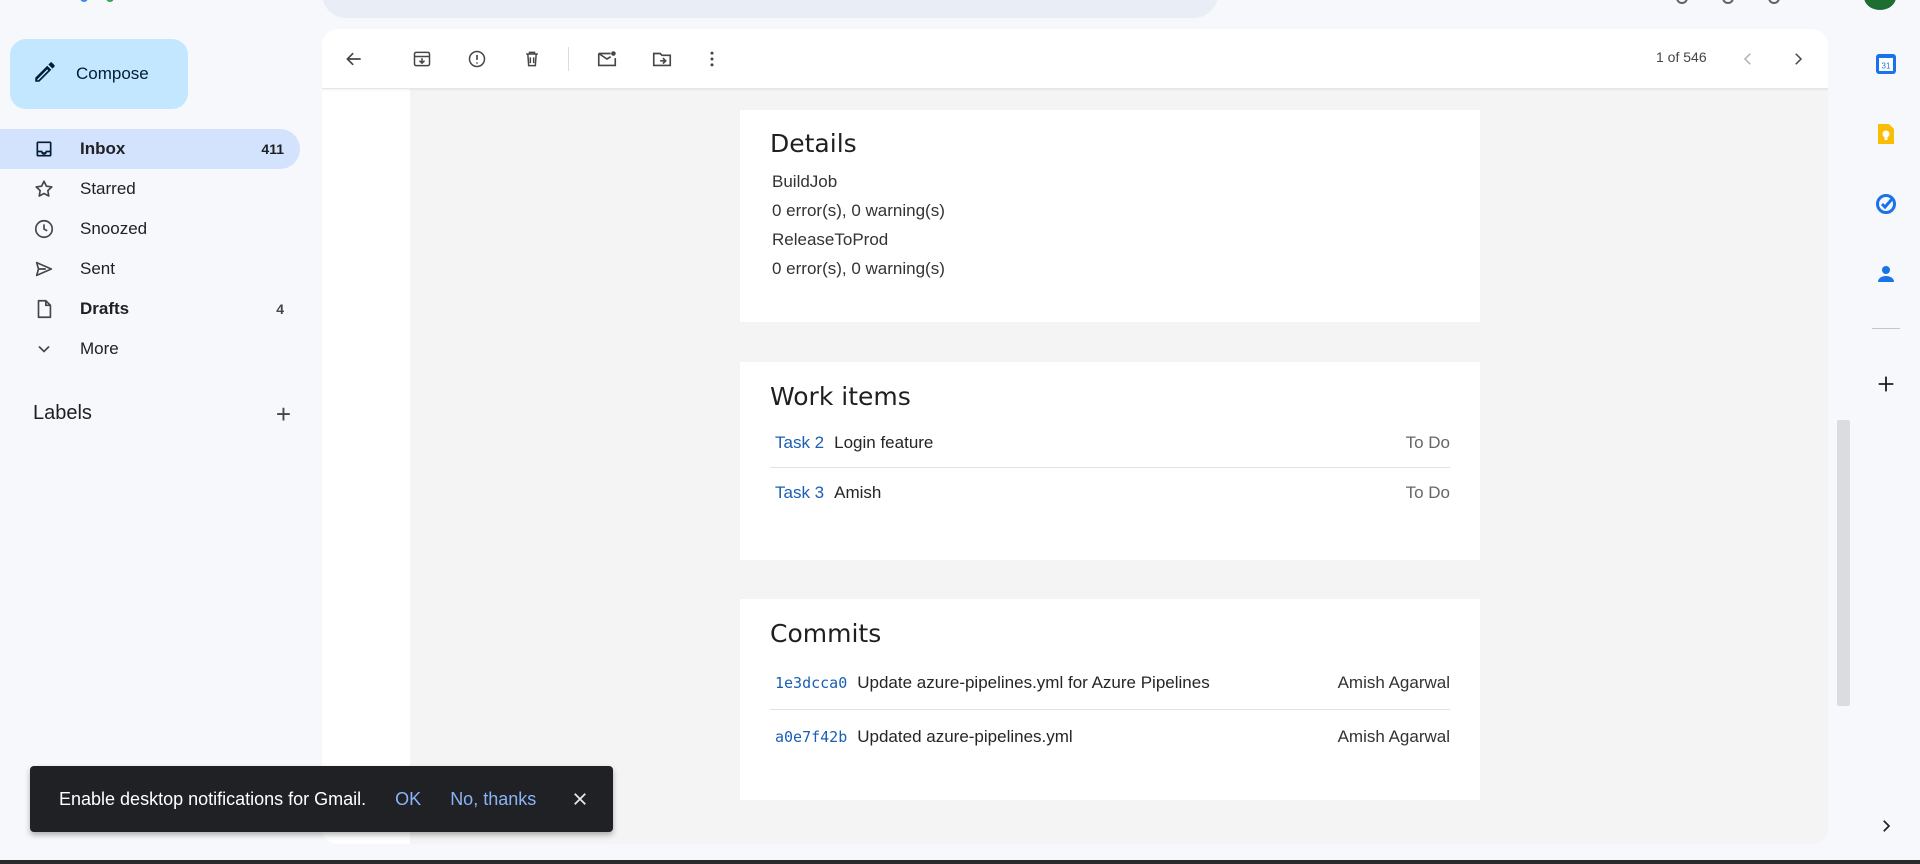 The image size is (1920, 864). Describe the element at coordinates (97, 268) in the screenshot. I see `sidebar-item-label: Sent` at that location.